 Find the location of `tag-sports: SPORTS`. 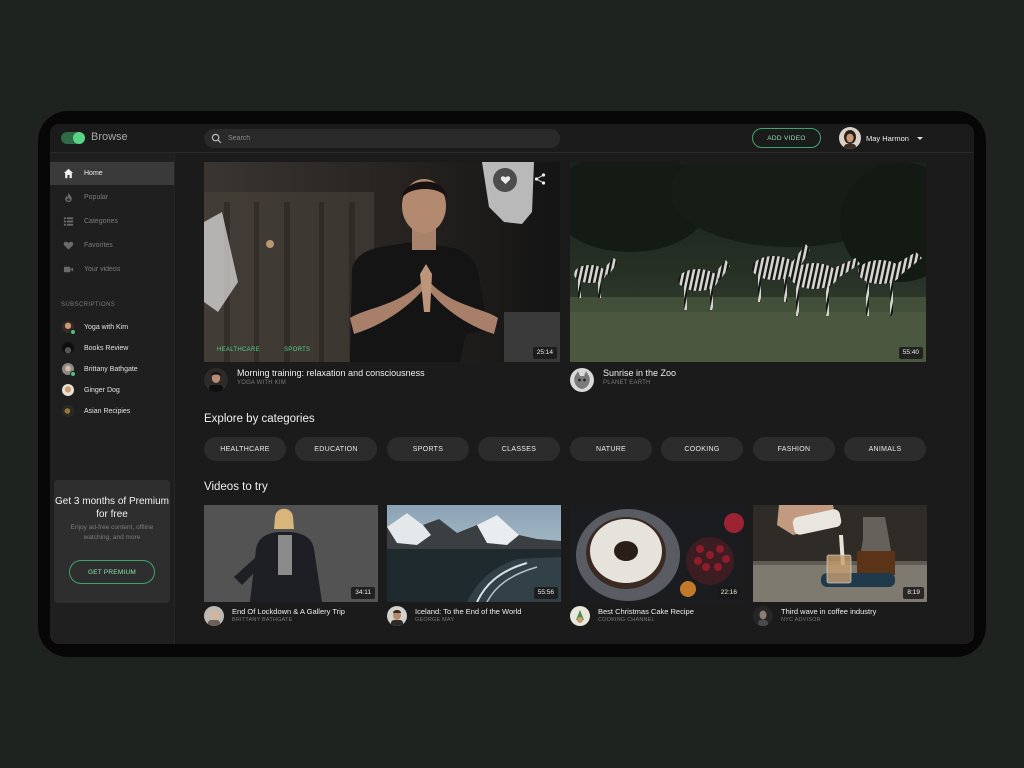

tag-sports: SPORTS is located at coordinates (297, 350).